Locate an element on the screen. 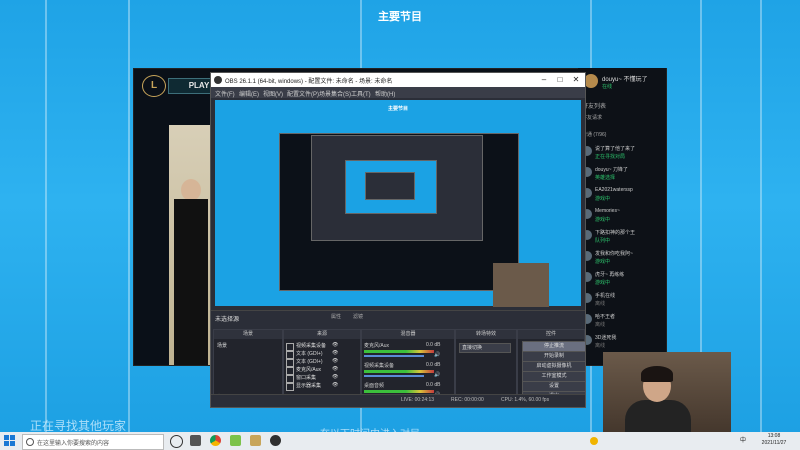  source-label: 麦克风/Aux is located at coordinates (309, 370).